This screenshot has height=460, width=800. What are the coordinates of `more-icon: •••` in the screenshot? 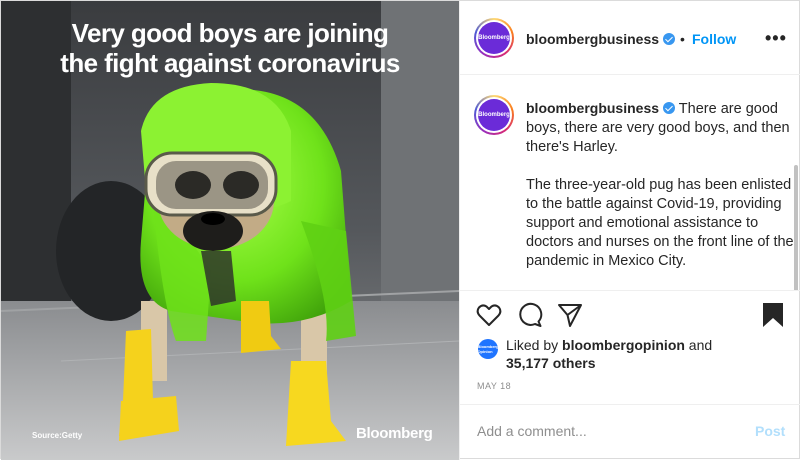 It's located at (776, 38).